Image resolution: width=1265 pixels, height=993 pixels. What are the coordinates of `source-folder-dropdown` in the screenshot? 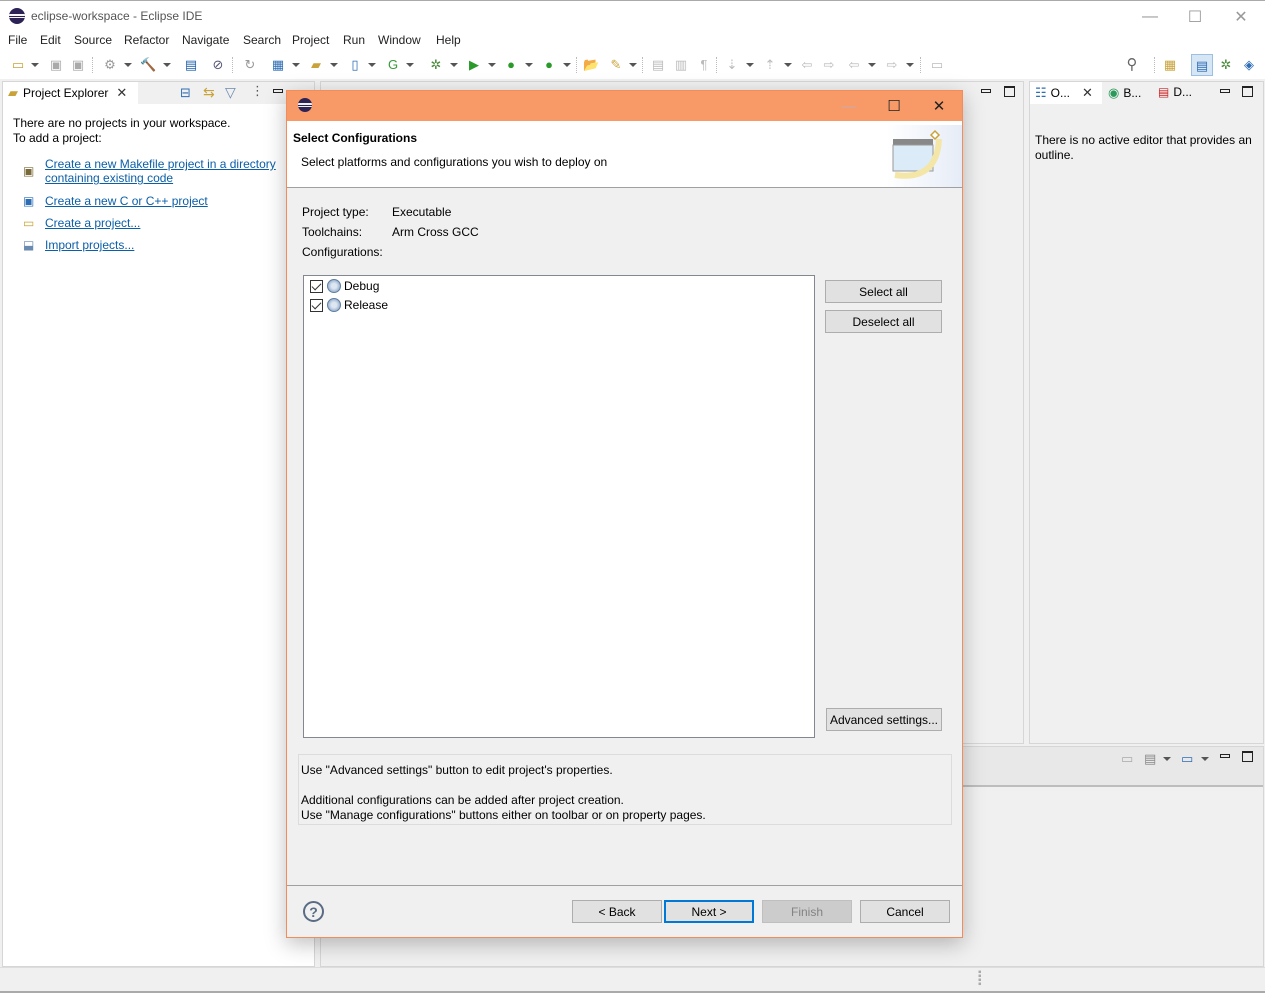 It's located at (334, 65).